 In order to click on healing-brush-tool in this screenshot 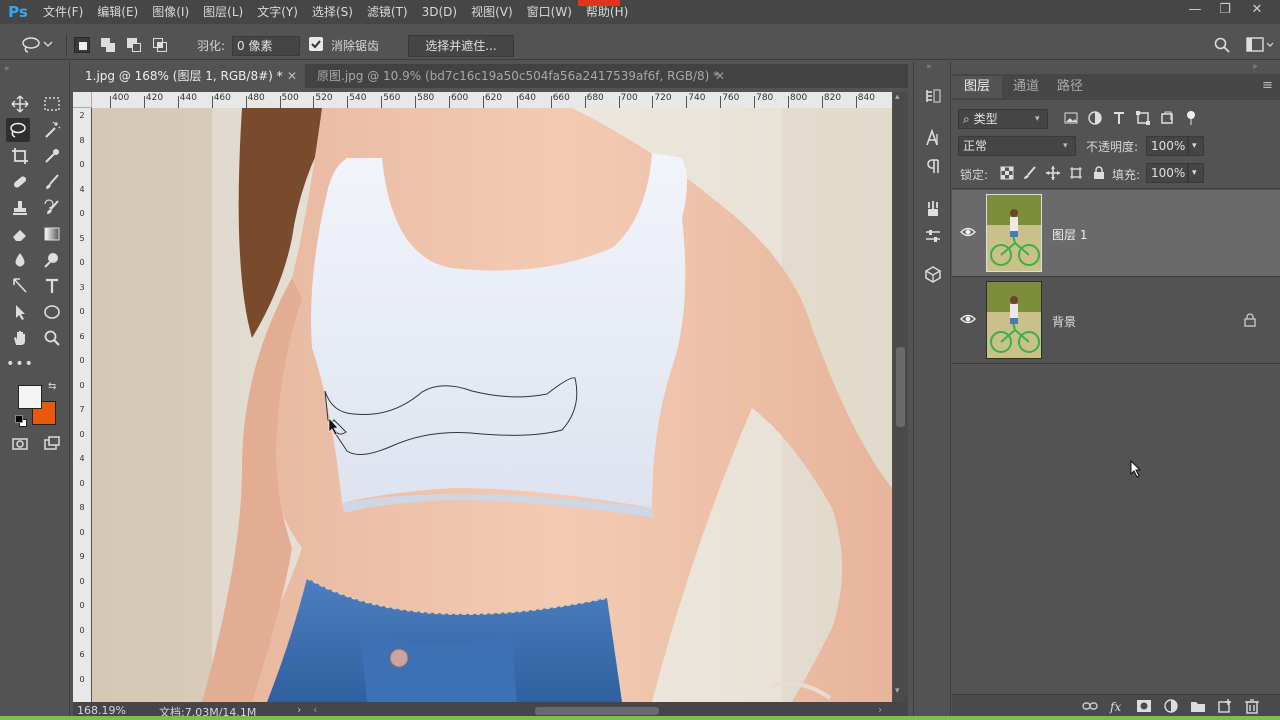, I will do `click(20, 182)`.